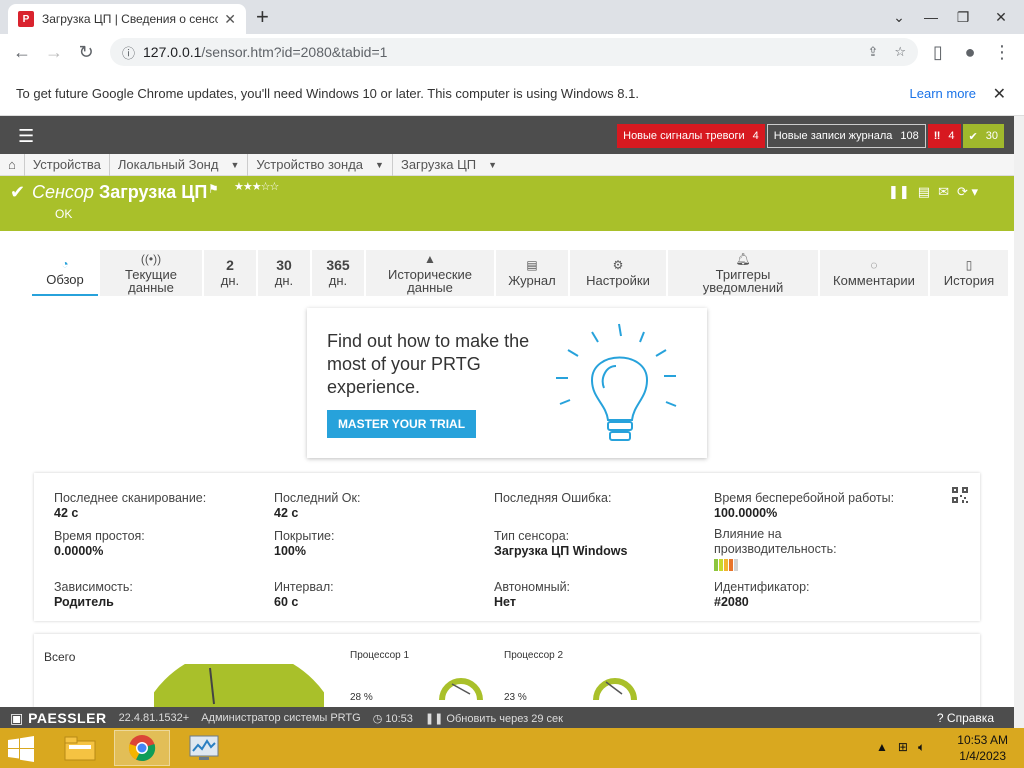  What do you see at coordinates (726, 565) in the screenshot?
I see `performance-impact-bars` at bounding box center [726, 565].